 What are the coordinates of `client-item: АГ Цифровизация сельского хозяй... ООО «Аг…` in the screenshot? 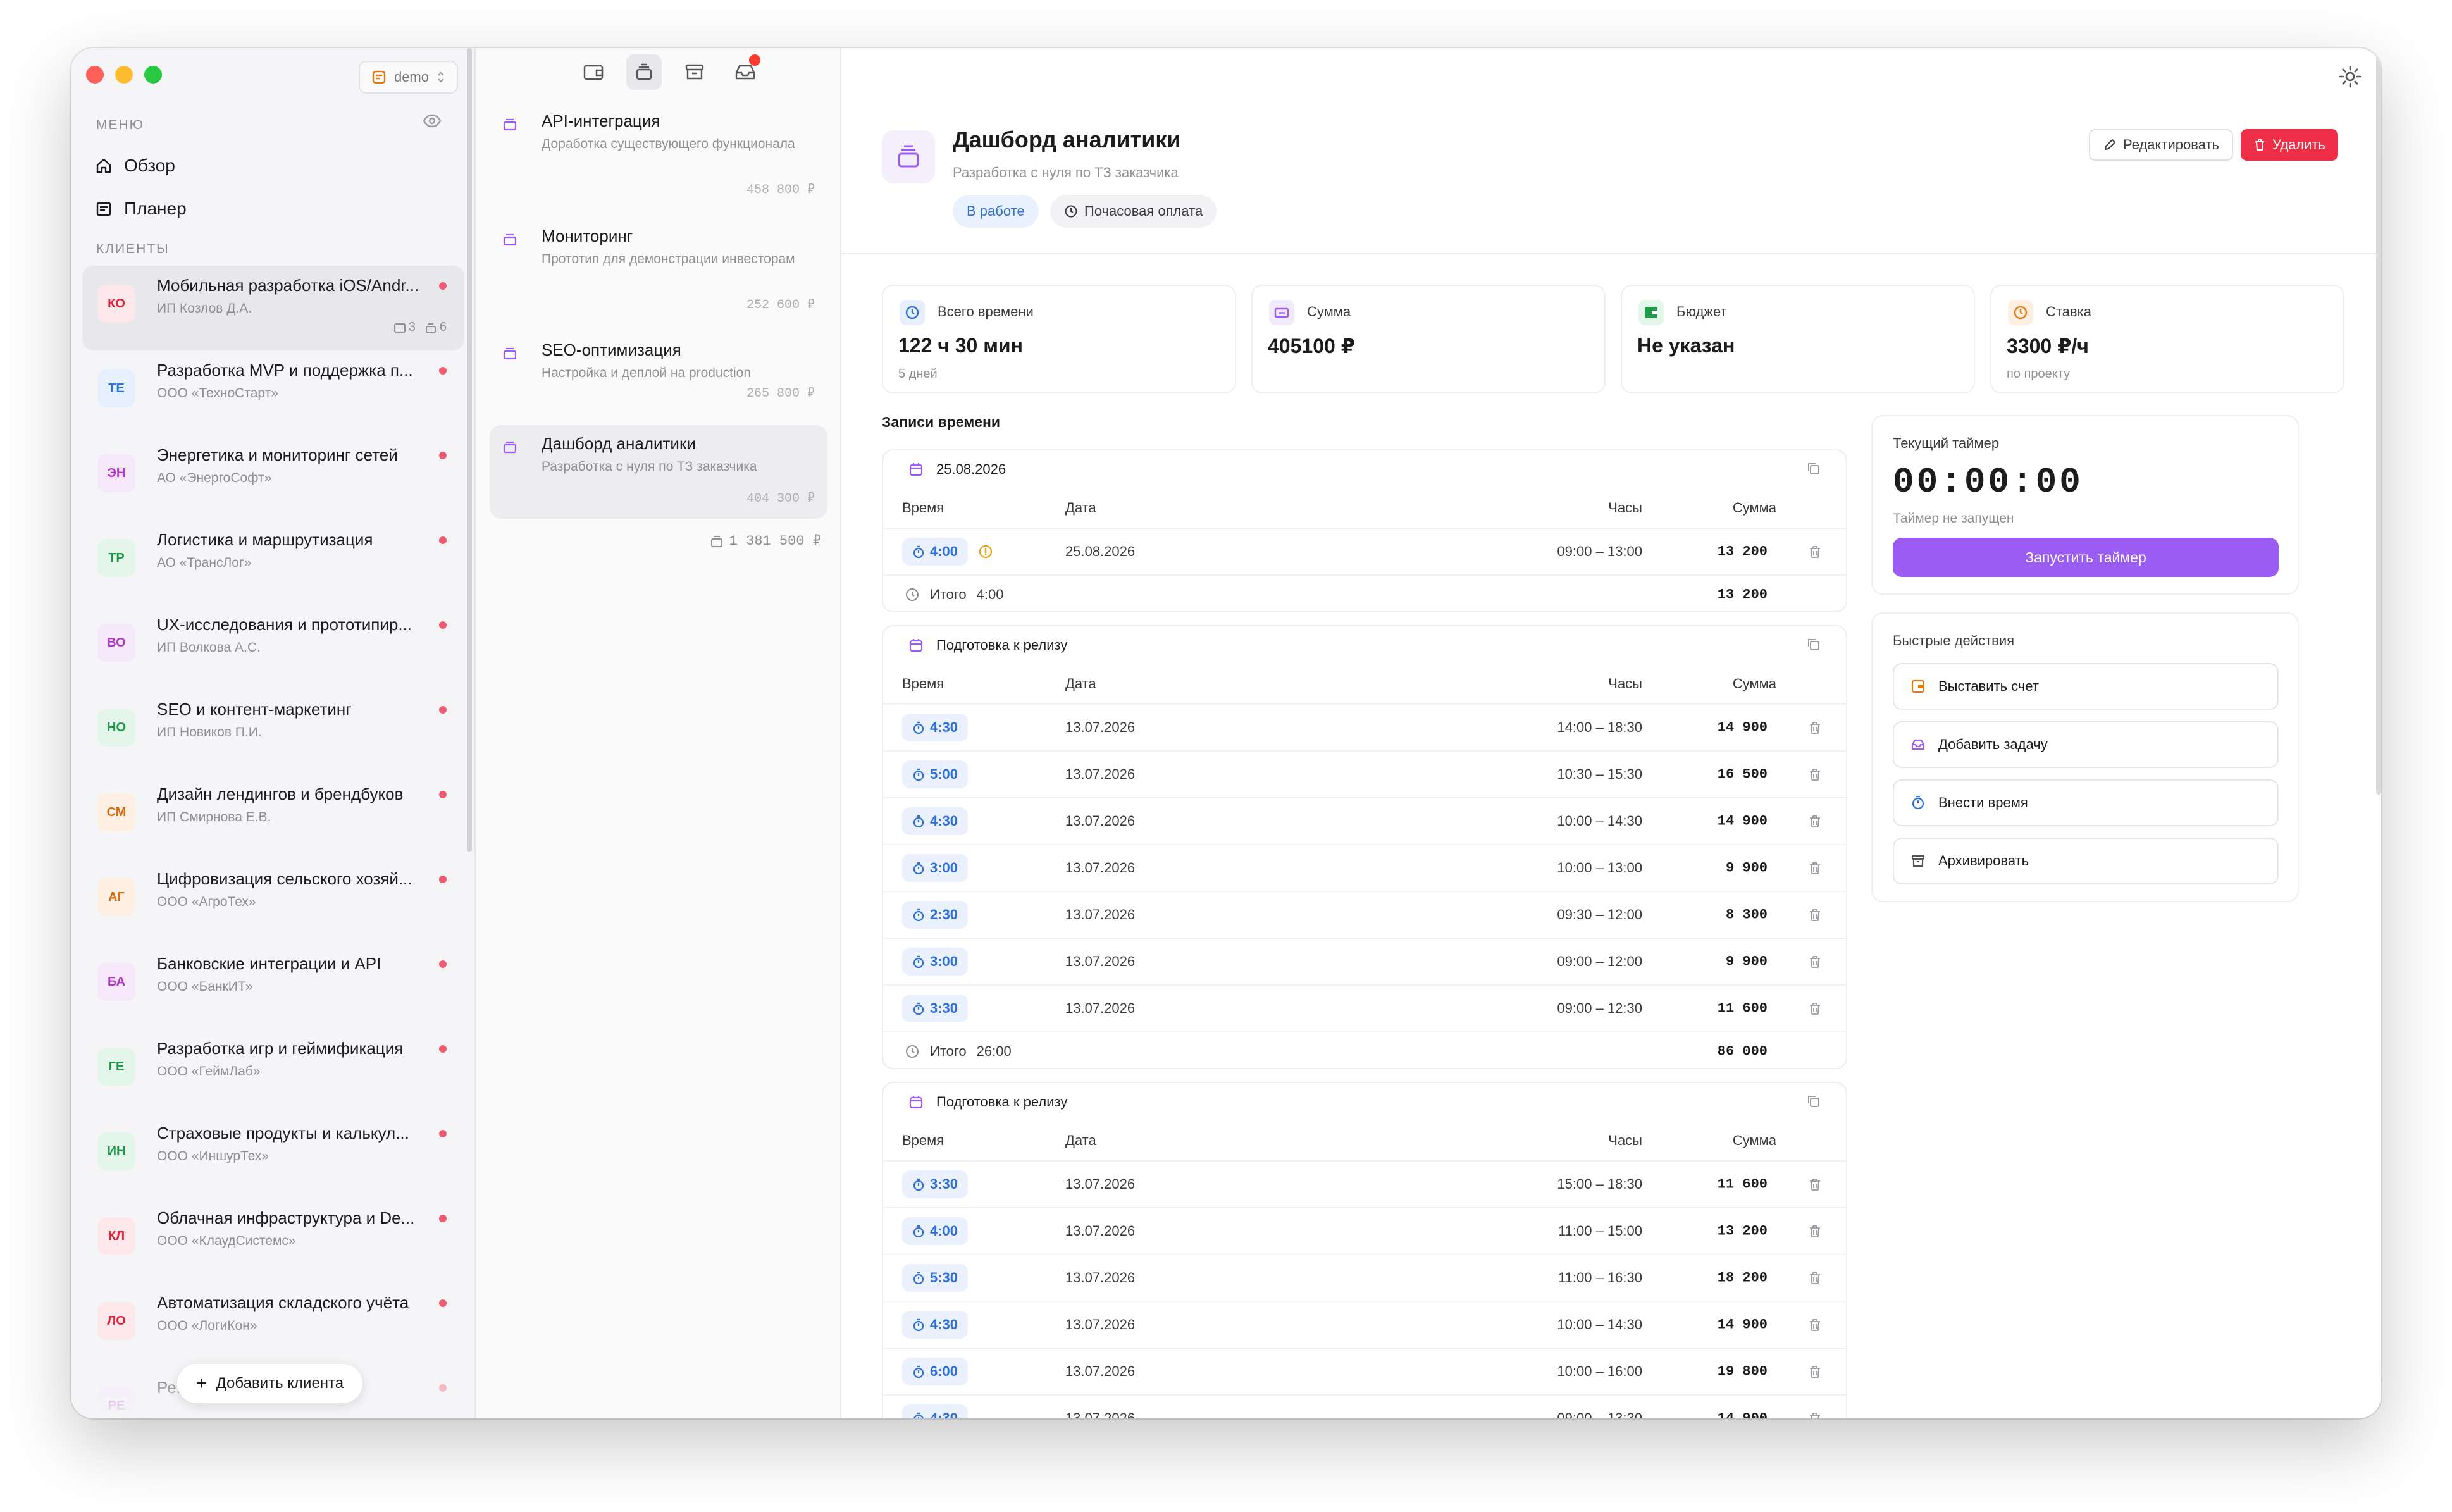 It's located at (273, 901).